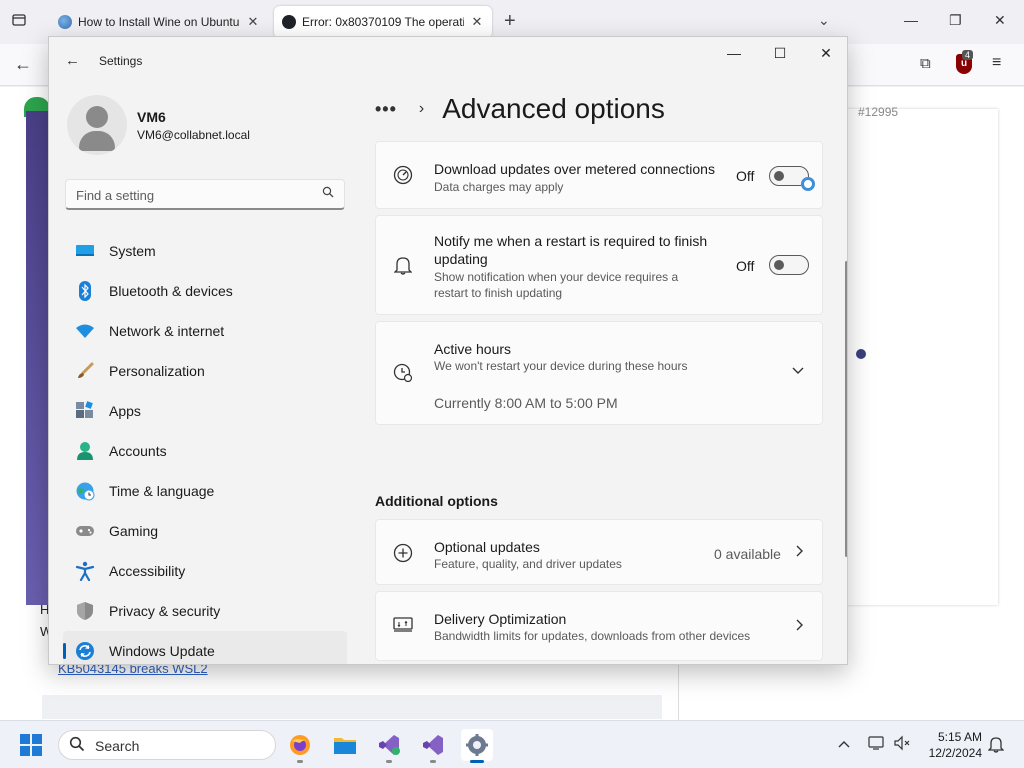  I want to click on new-tab-button: +, so click(510, 21).